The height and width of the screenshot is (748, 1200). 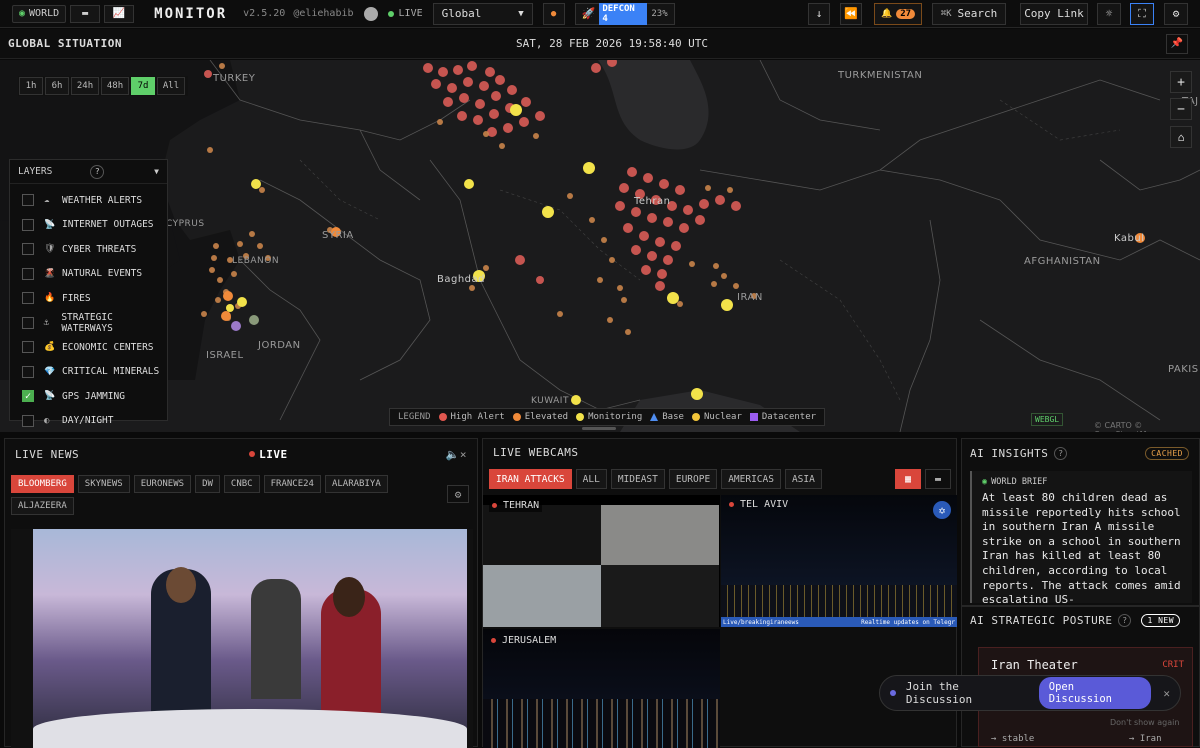 What do you see at coordinates (1181, 82) in the screenshot?
I see `zoom-in-button: +` at bounding box center [1181, 82].